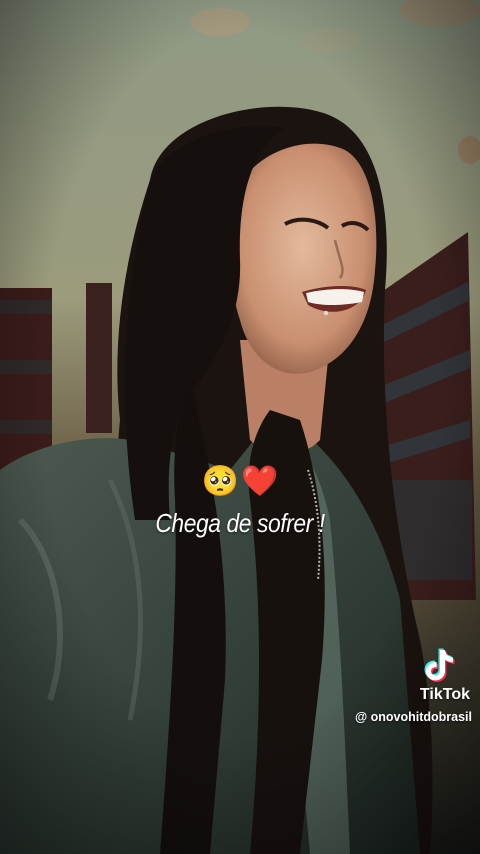 This screenshot has height=854, width=480. What do you see at coordinates (413, 717) in the screenshot?
I see `creator-handle: @ onovohitdobrasil` at bounding box center [413, 717].